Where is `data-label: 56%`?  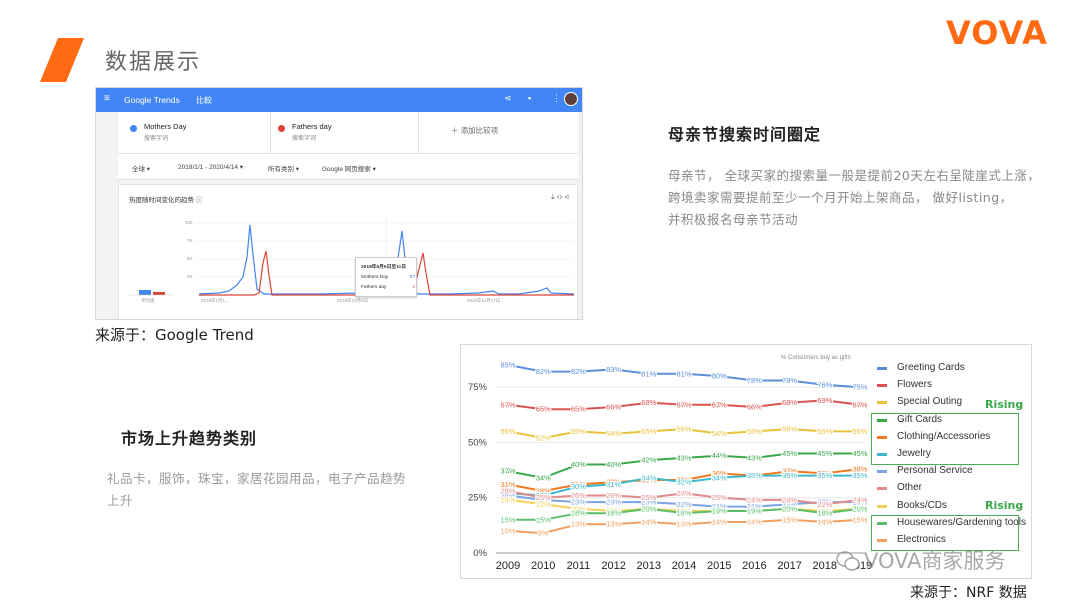 data-label: 56% is located at coordinates (683, 429).